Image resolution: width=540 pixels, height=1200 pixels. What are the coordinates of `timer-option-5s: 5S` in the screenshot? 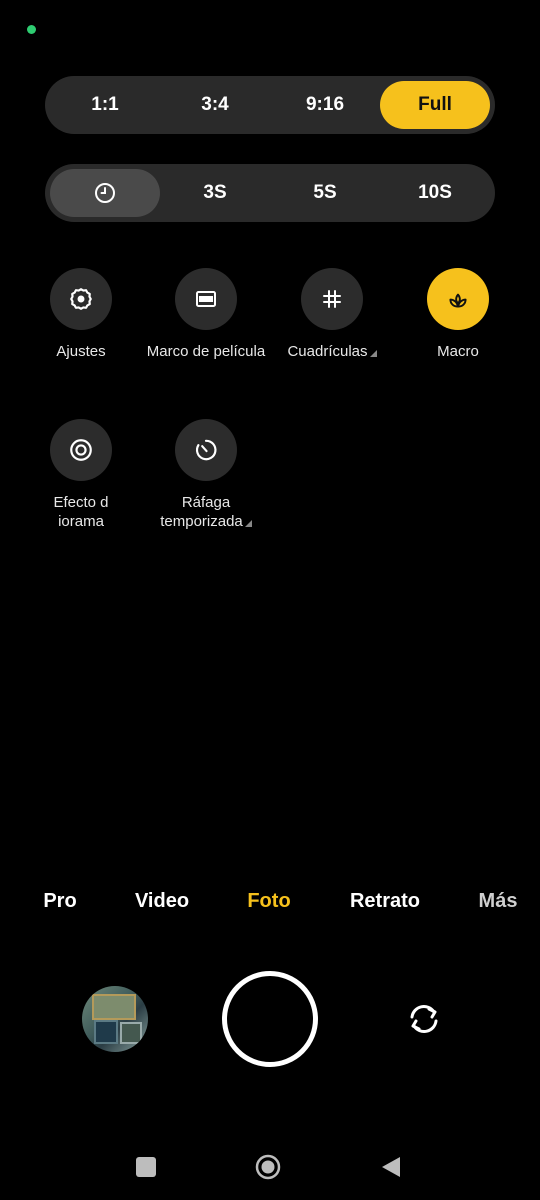 It's located at (325, 193).